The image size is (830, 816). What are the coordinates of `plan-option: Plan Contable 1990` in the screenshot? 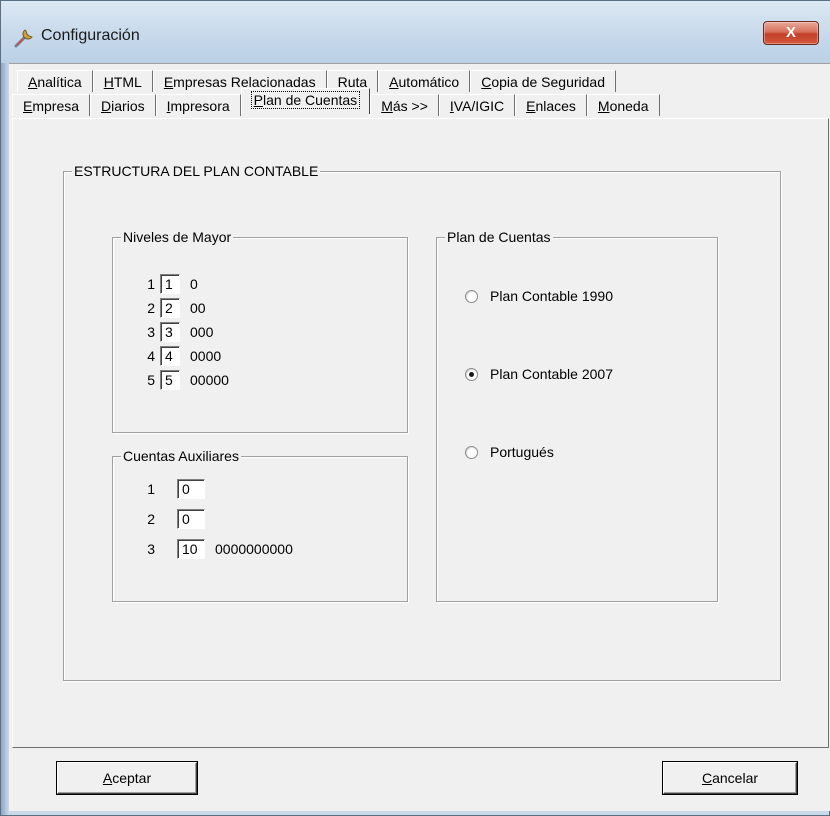 It's located at (539, 296).